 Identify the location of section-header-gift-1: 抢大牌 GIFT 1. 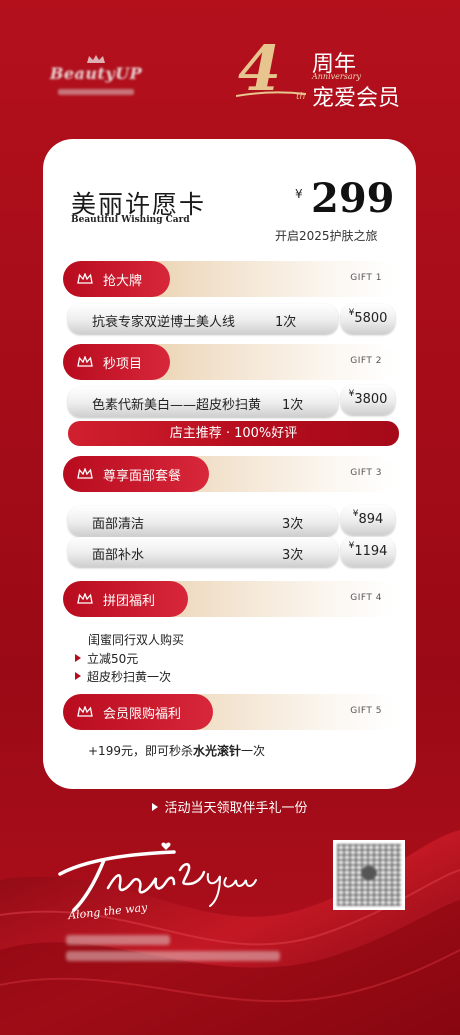
(229, 279).